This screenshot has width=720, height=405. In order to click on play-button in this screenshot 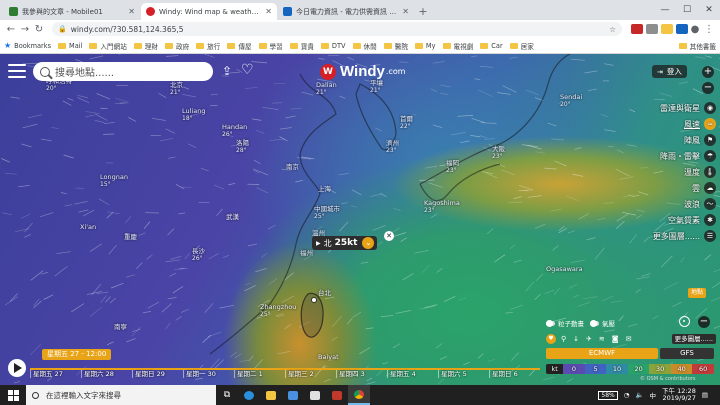, I will do `click(17, 368)`.